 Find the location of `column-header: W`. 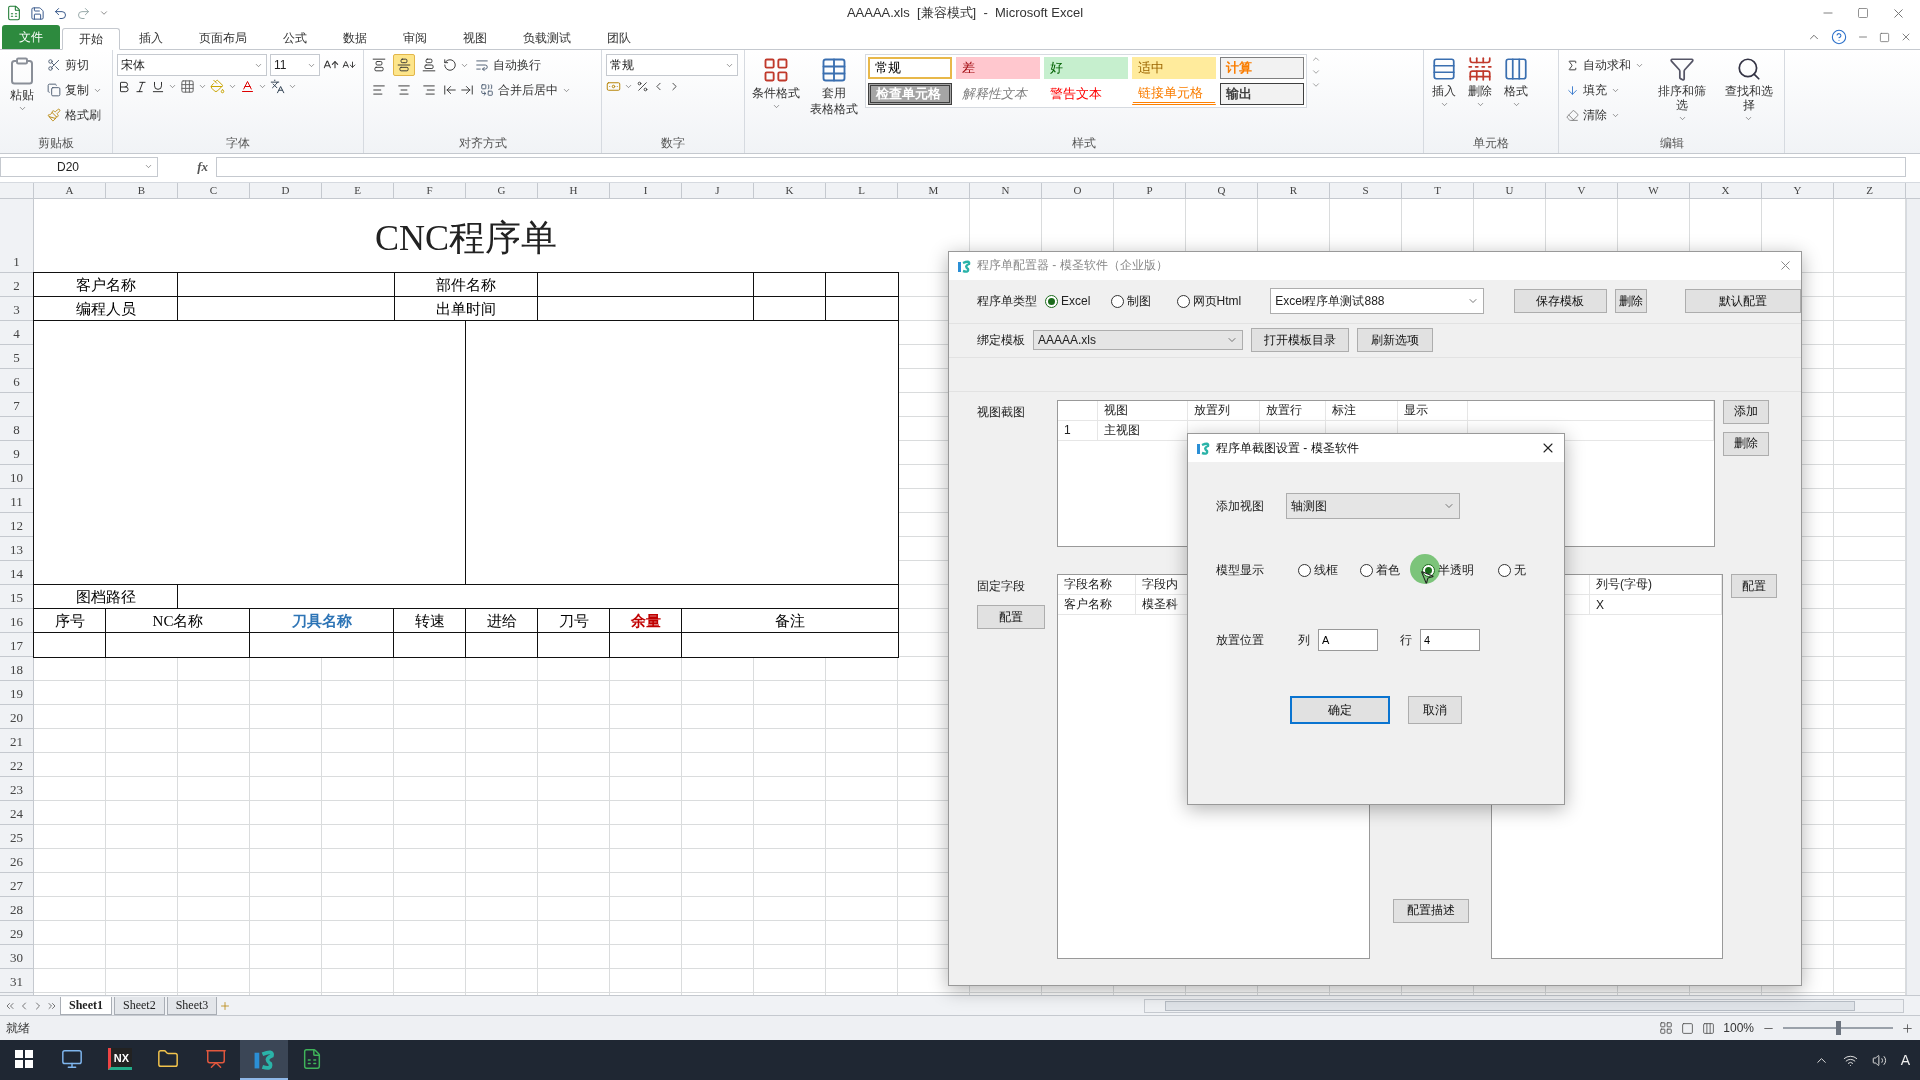

column-header: W is located at coordinates (1654, 190).